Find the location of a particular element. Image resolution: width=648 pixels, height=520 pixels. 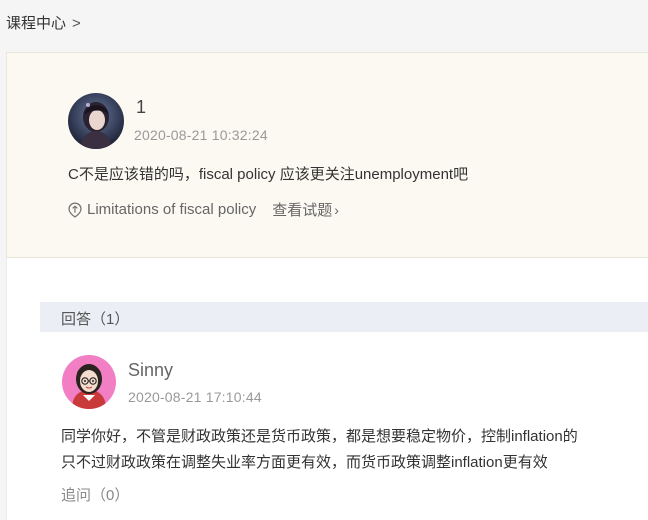

answer-count-label: 回答（1） is located at coordinates (95, 319).